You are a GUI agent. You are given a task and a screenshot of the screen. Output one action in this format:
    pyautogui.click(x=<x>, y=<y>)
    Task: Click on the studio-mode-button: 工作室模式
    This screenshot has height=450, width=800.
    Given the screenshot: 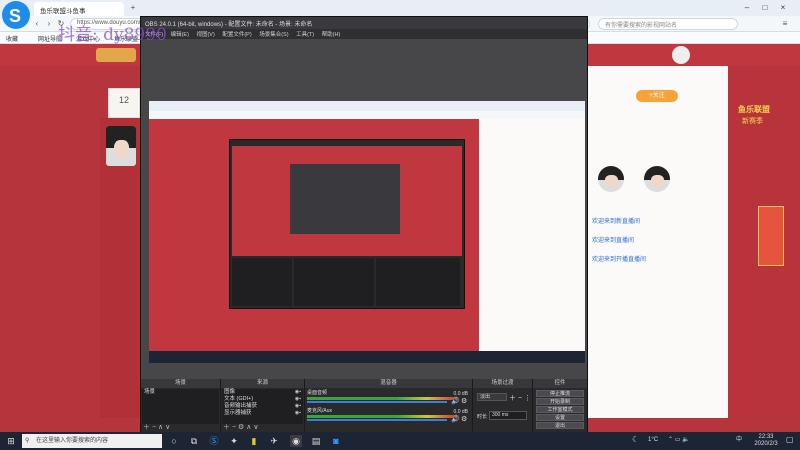 What is the action you would take?
    pyautogui.click(x=560, y=409)
    